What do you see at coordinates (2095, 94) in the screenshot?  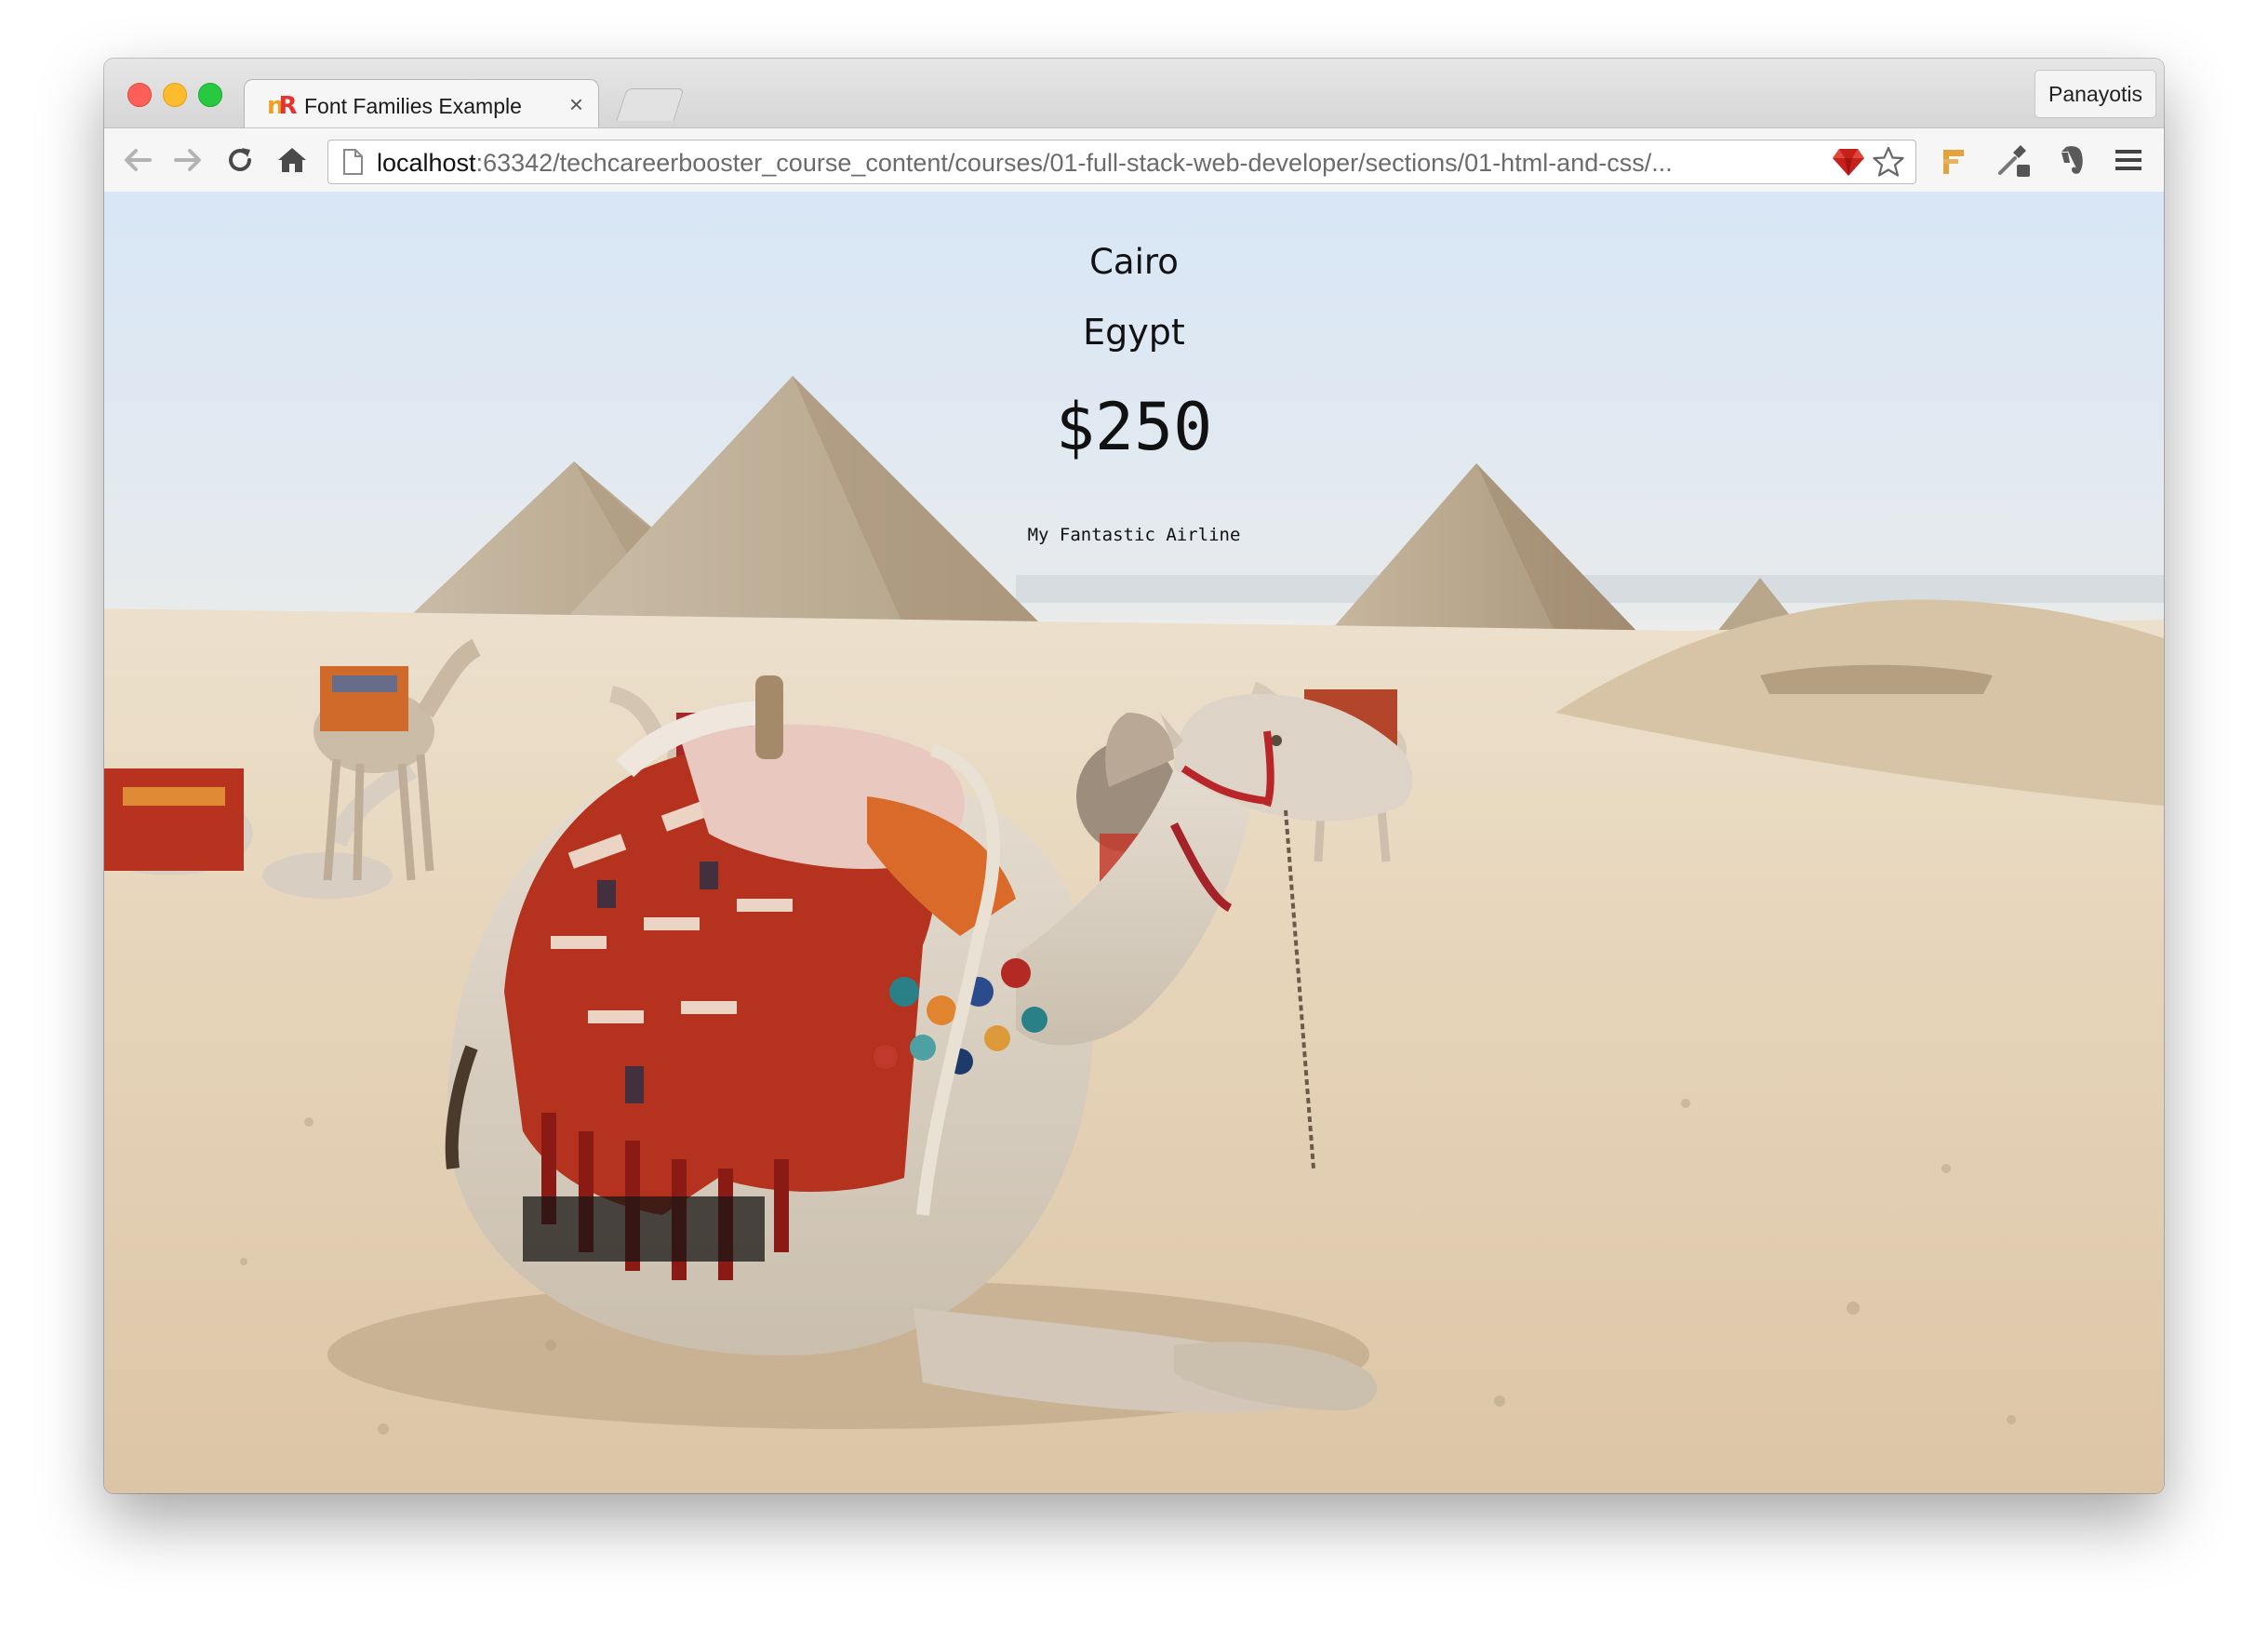 I see `profile-button: Panayotis` at bounding box center [2095, 94].